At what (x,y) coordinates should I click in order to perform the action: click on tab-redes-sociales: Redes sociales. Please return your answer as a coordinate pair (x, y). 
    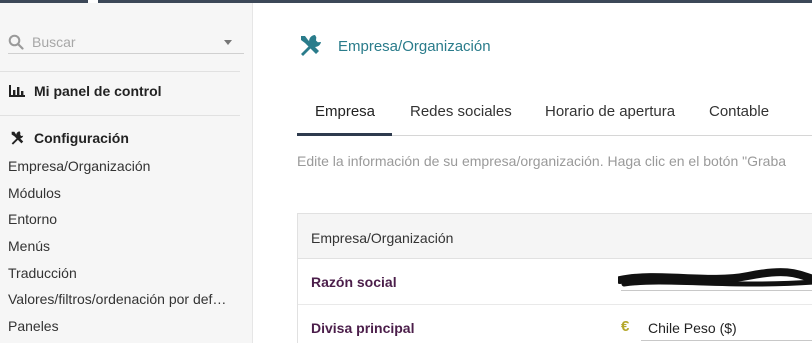
    Looking at the image, I should click on (461, 111).